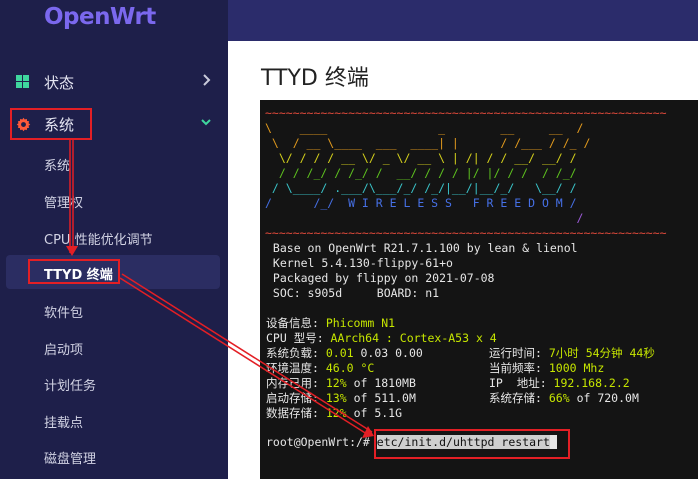 The width and height of the screenshot is (698, 479). Describe the element at coordinates (424, 218) in the screenshot. I see `banner-line: /` at that location.